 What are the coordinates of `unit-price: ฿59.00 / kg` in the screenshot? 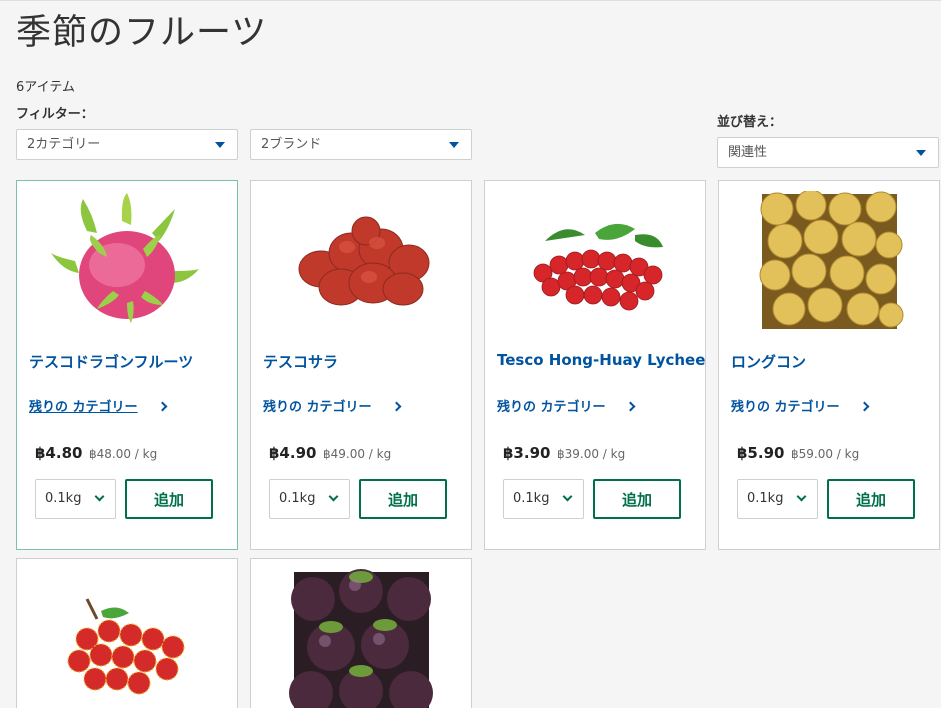 It's located at (825, 454).